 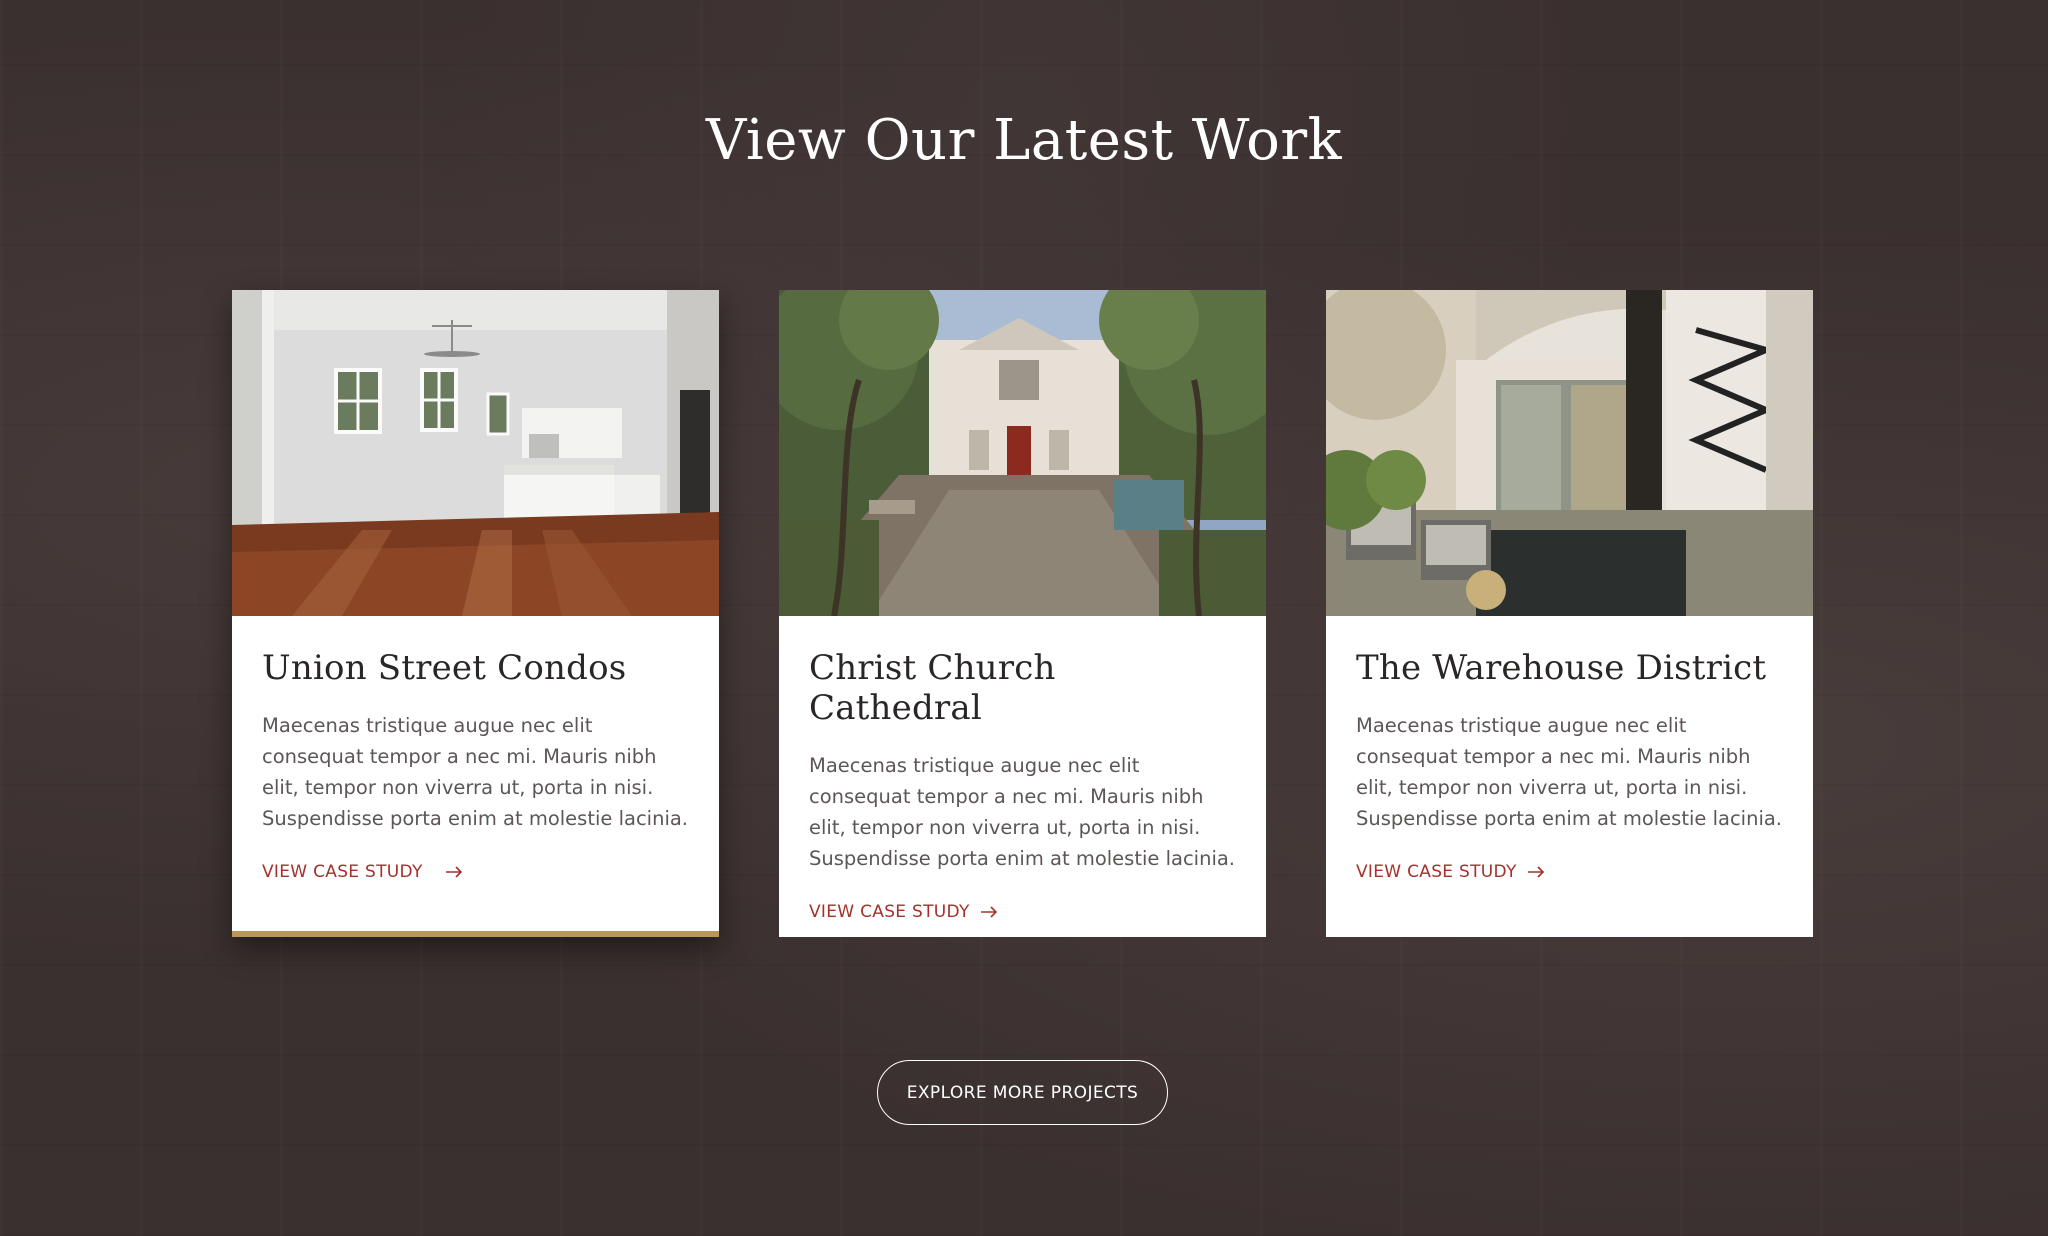 I want to click on patio-exterior-image, so click(x=1569, y=453).